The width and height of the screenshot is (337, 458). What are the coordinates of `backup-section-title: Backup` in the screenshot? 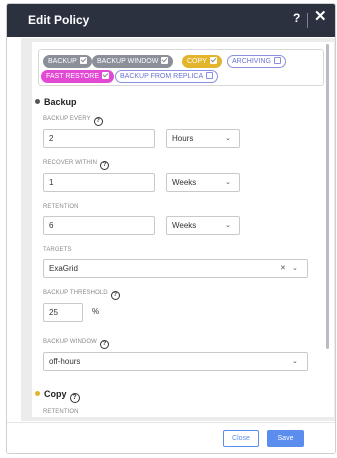 It's located at (56, 102).